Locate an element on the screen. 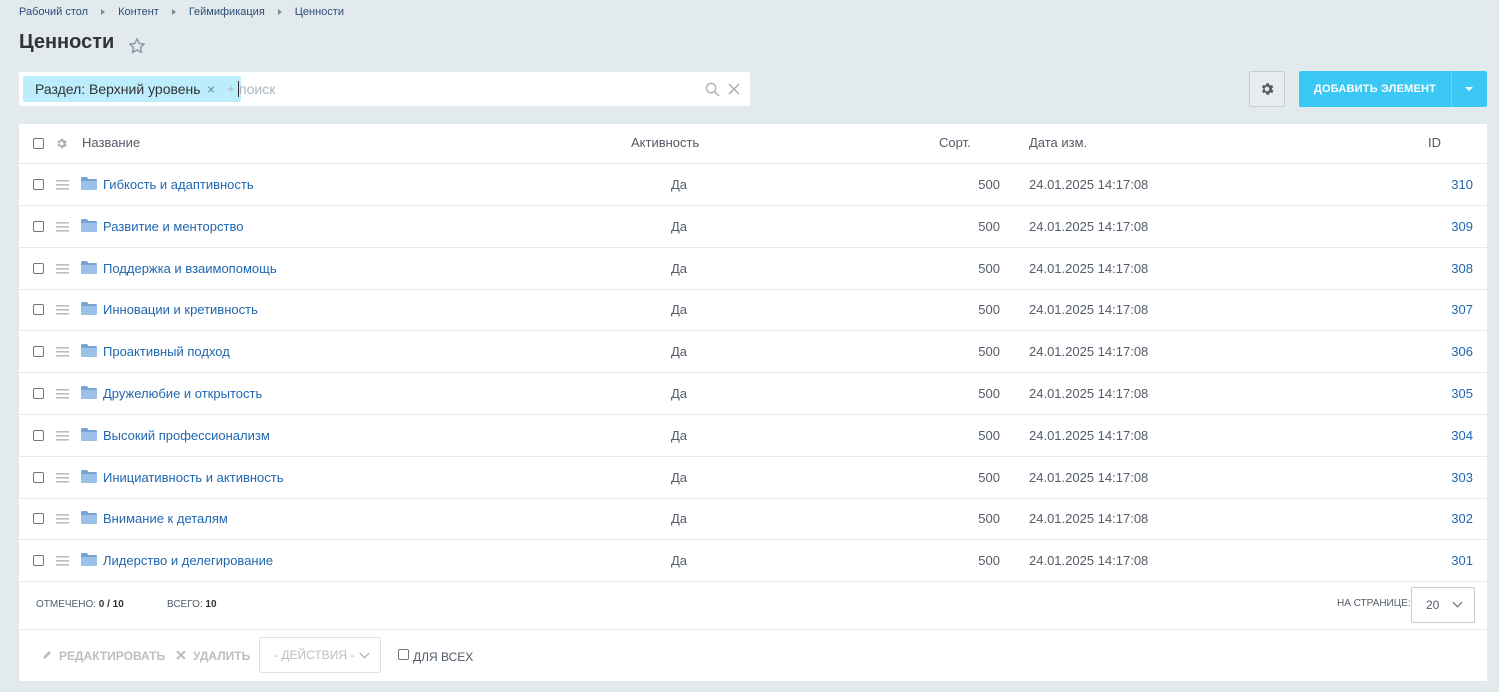  row-id-link: 301 is located at coordinates (1462, 560).